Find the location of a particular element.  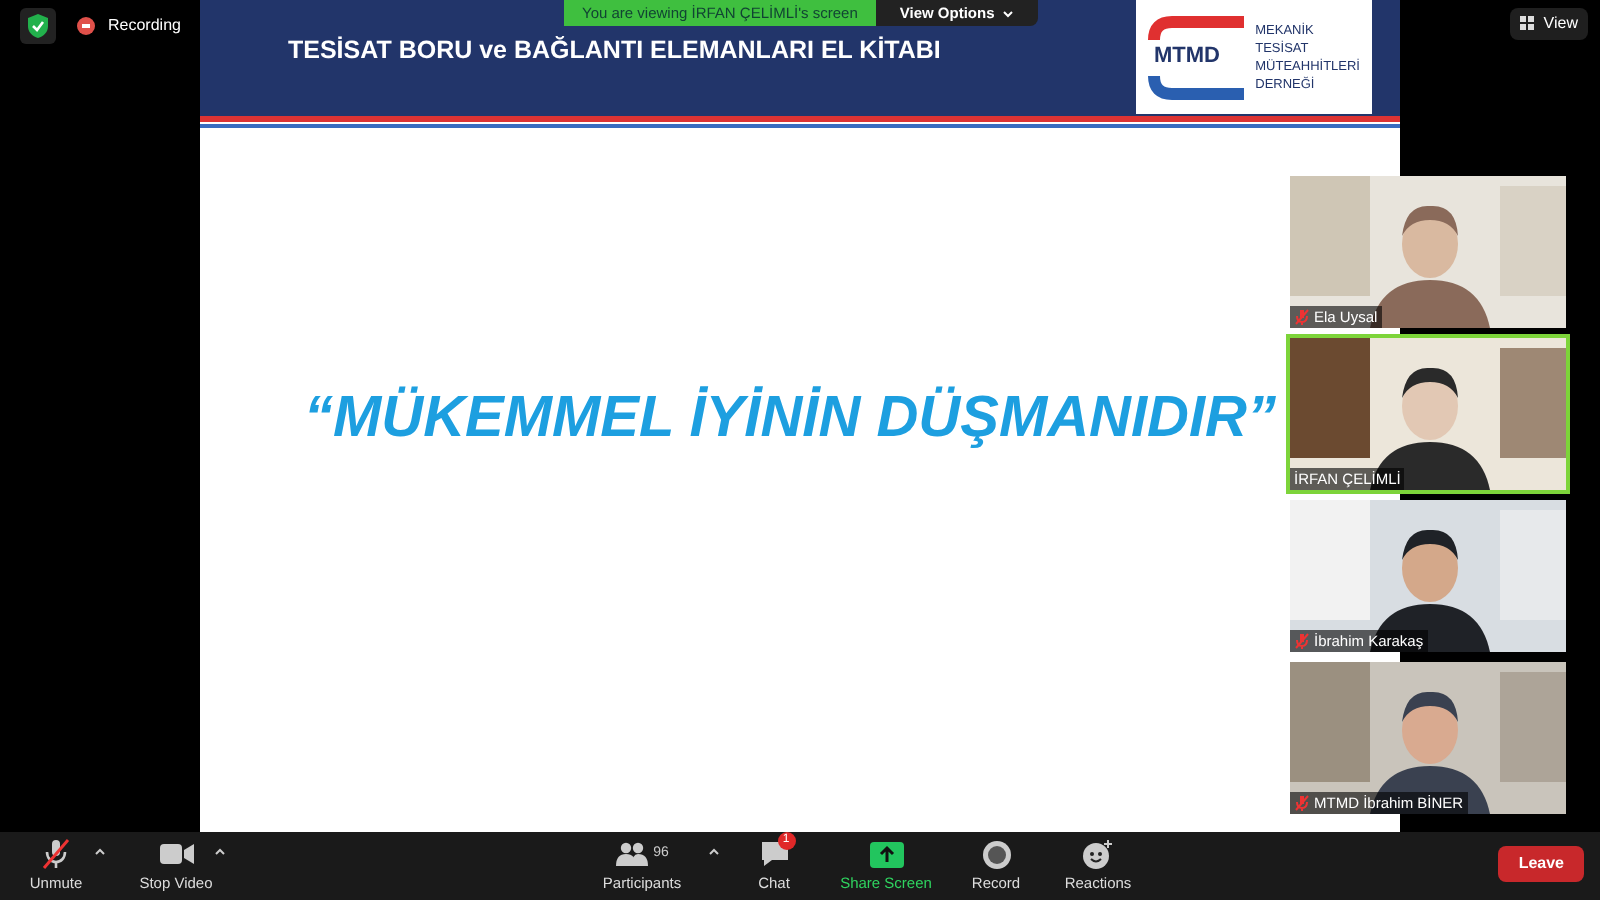

shield-icon is located at coordinates (38, 26).